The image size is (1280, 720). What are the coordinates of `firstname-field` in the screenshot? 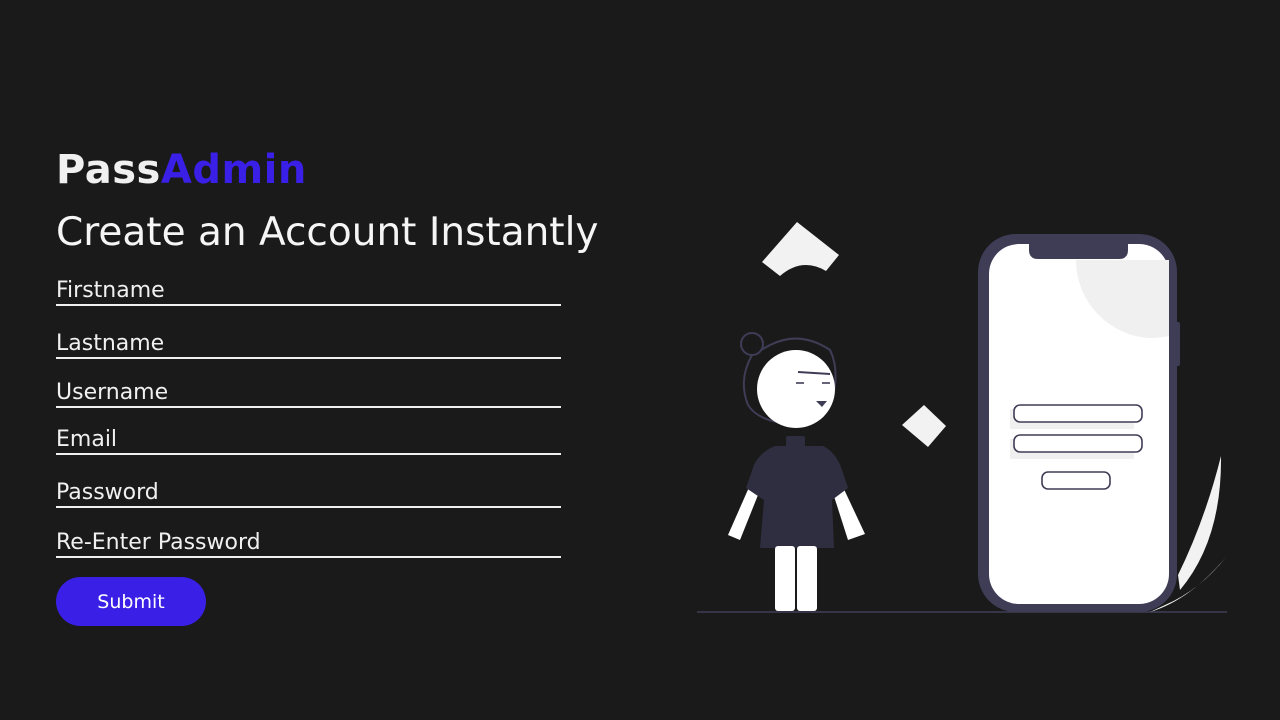 It's located at (308, 291).